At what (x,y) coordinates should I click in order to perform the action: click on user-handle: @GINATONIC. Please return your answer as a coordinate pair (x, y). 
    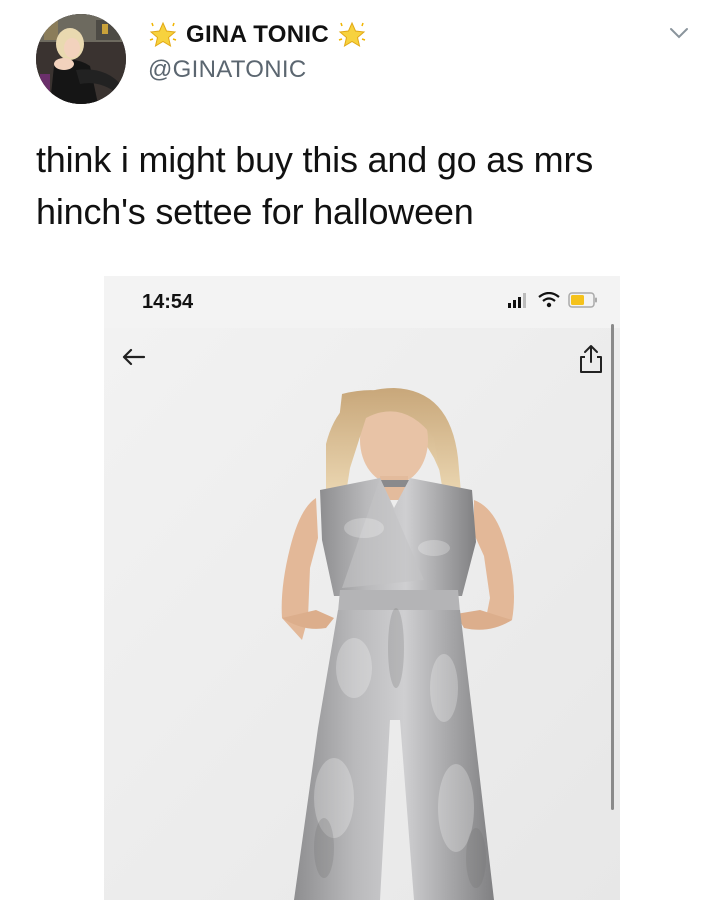
    Looking at the image, I should click on (227, 70).